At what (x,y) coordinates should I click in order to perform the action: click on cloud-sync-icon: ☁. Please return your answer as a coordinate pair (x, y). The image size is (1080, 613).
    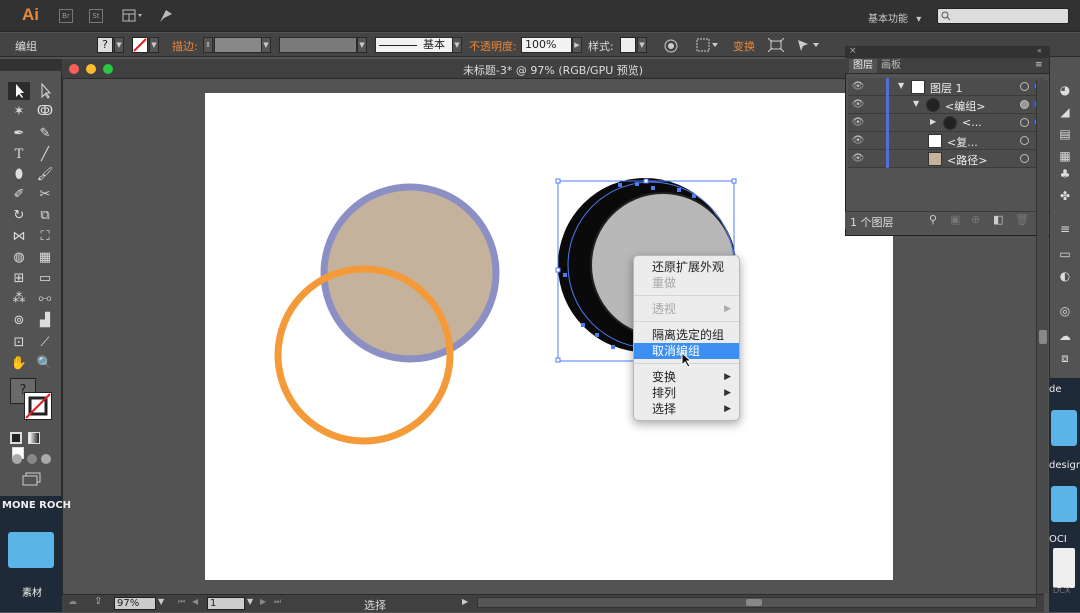
    Looking at the image, I should click on (72, 602).